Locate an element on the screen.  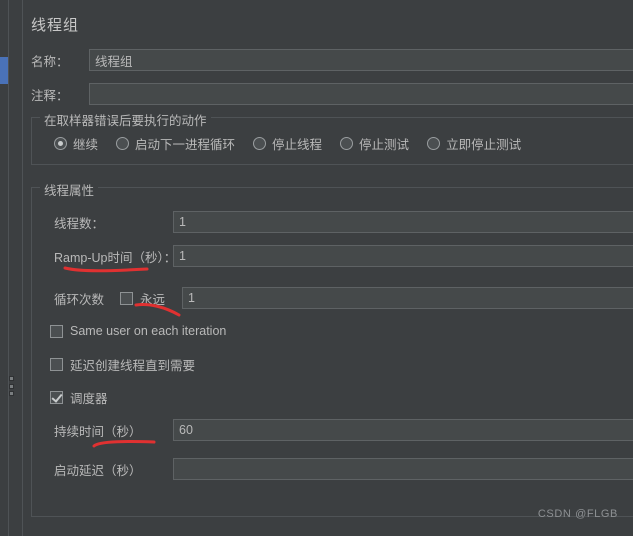
thread-count-row: 线程数： is located at coordinates (343, 222).